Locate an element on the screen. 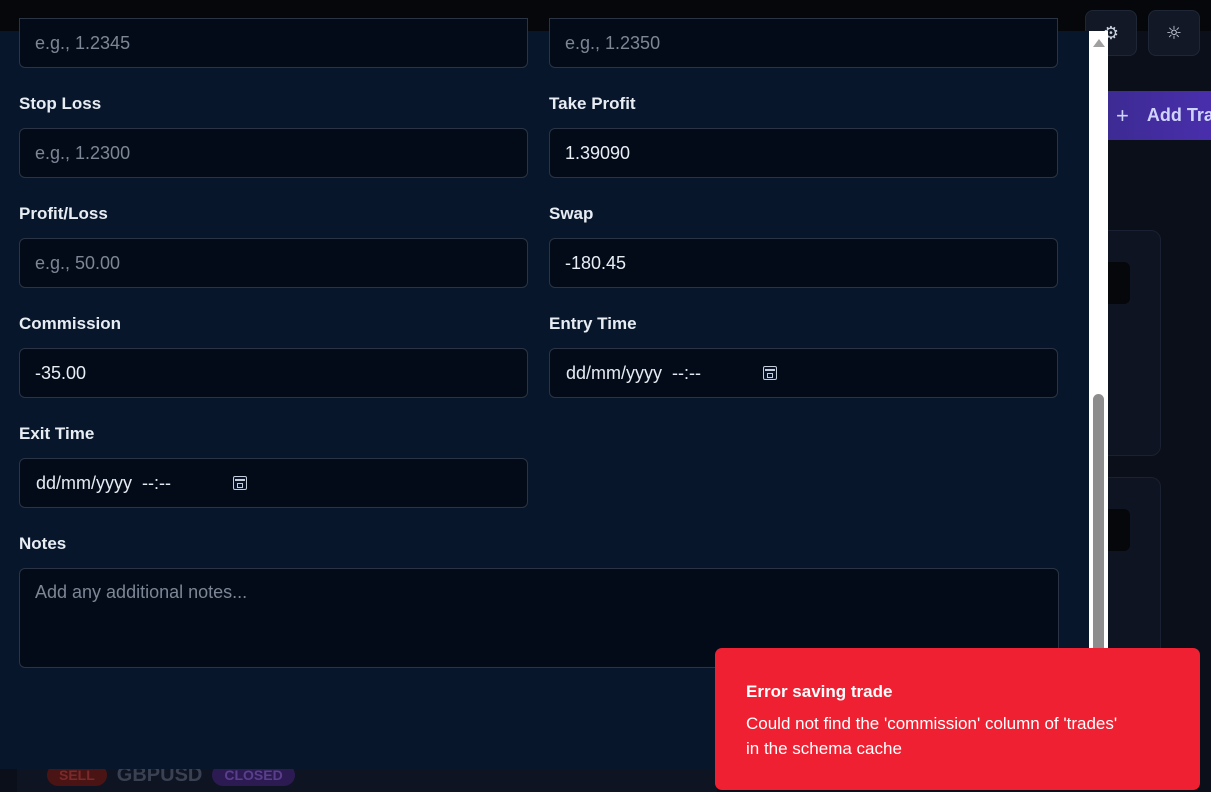 The height and width of the screenshot is (792, 1211). swap-label: Swap is located at coordinates (571, 213).